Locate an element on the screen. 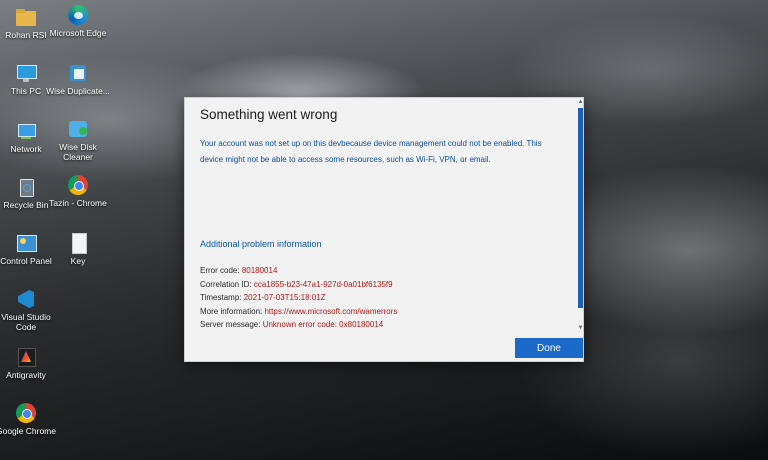  scroll-up-icon: ▲ is located at coordinates (580, 102).